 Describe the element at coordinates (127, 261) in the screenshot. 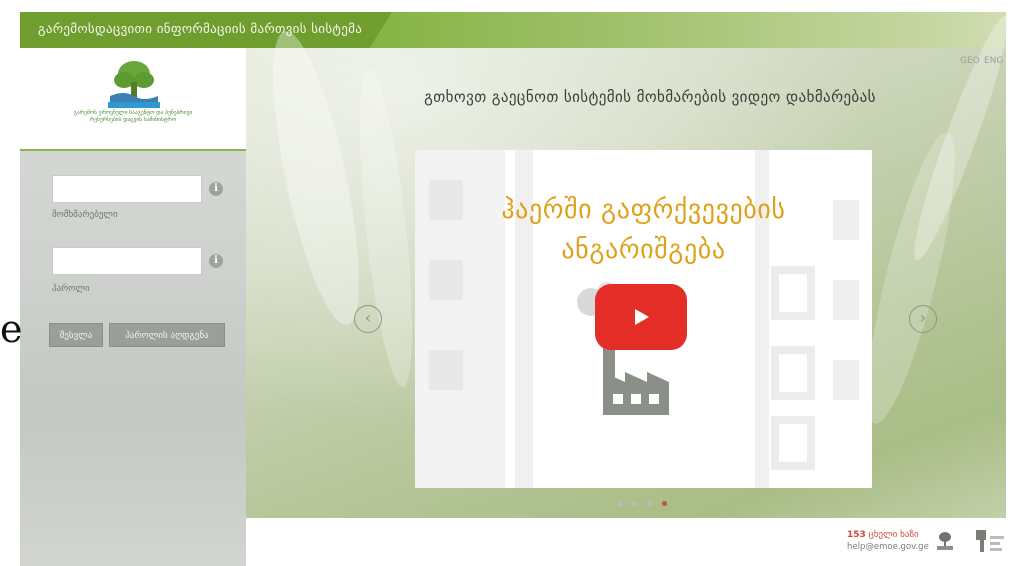

I see `password-input` at that location.